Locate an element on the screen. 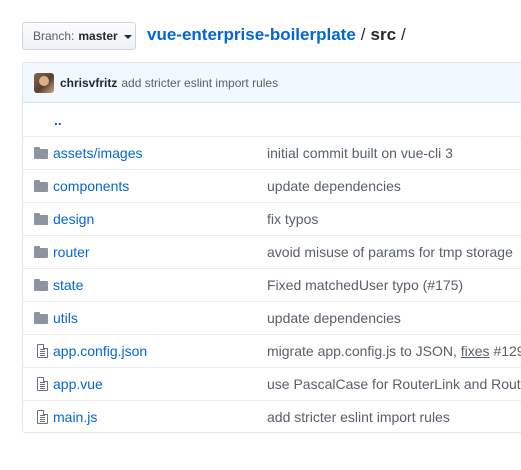 This screenshot has width=521, height=470. commit-message-link: Fixed matchedUser typo (#175) is located at coordinates (394, 285).